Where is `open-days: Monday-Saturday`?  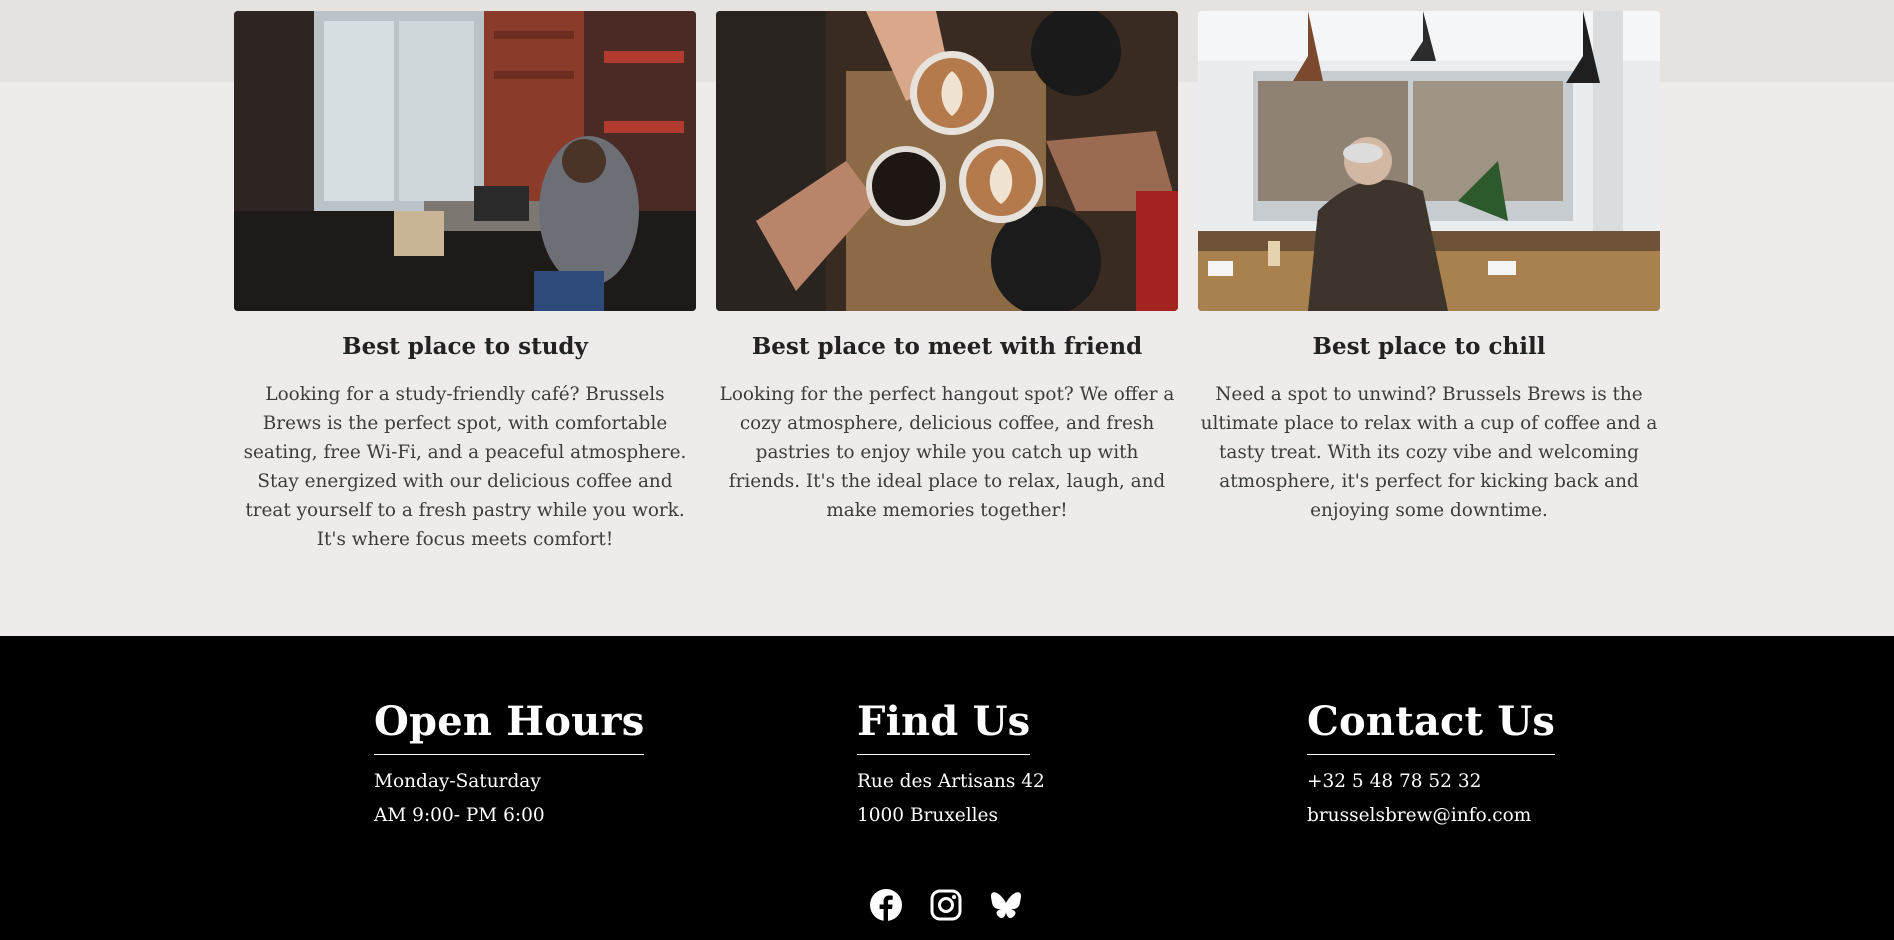 open-days: Monday-Saturday is located at coordinates (457, 781).